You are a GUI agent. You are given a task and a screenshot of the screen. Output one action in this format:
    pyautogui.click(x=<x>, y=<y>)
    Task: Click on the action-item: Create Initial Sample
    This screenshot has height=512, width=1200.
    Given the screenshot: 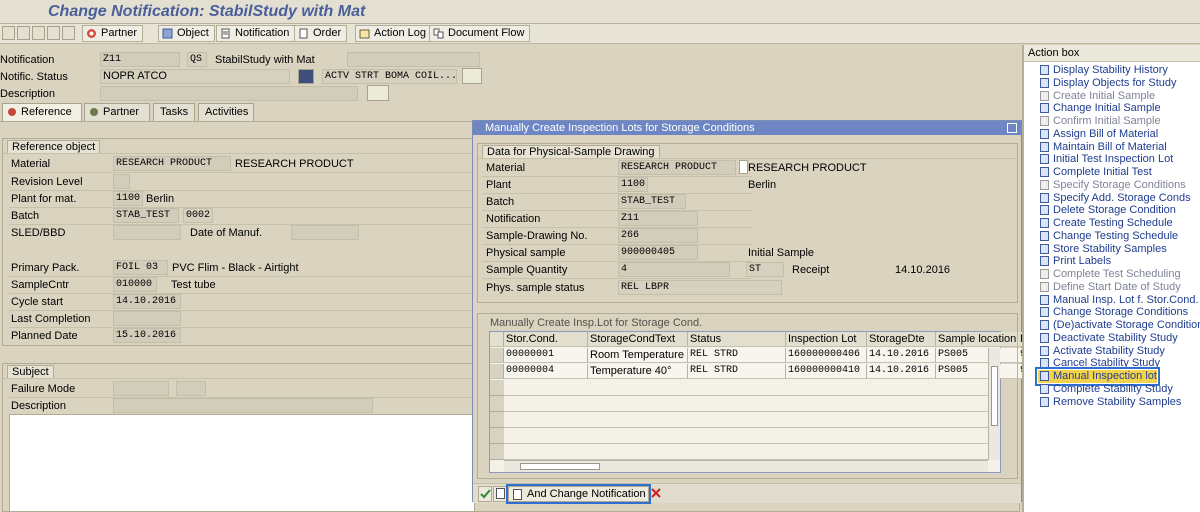 What is the action you would take?
    pyautogui.click(x=1096, y=96)
    